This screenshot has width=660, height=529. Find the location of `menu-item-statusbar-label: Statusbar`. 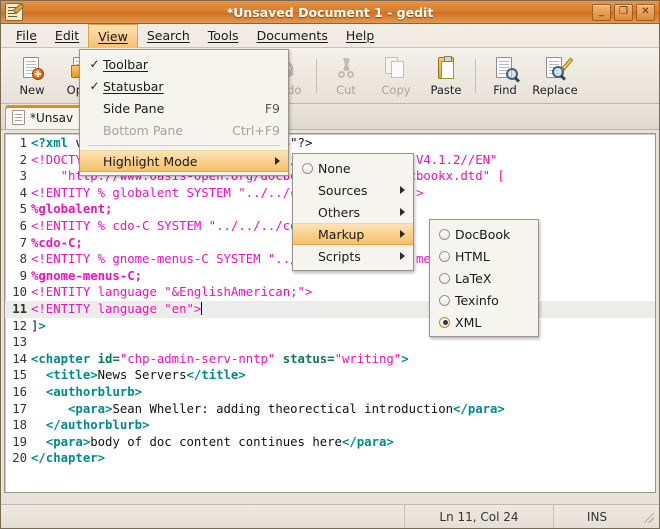

menu-item-statusbar-label: Statusbar is located at coordinates (133, 86).